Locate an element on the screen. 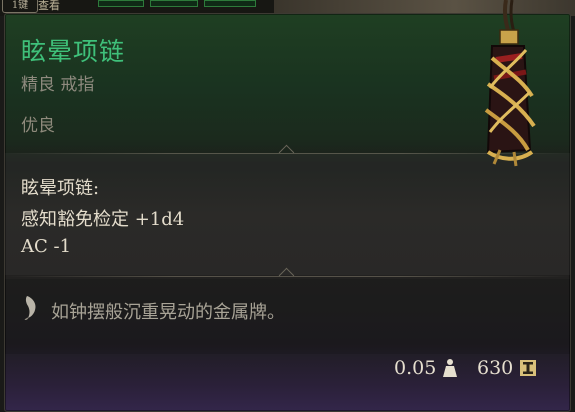 This screenshot has width=575, height=412. effects-title: 眩晕项链: is located at coordinates (60, 188).